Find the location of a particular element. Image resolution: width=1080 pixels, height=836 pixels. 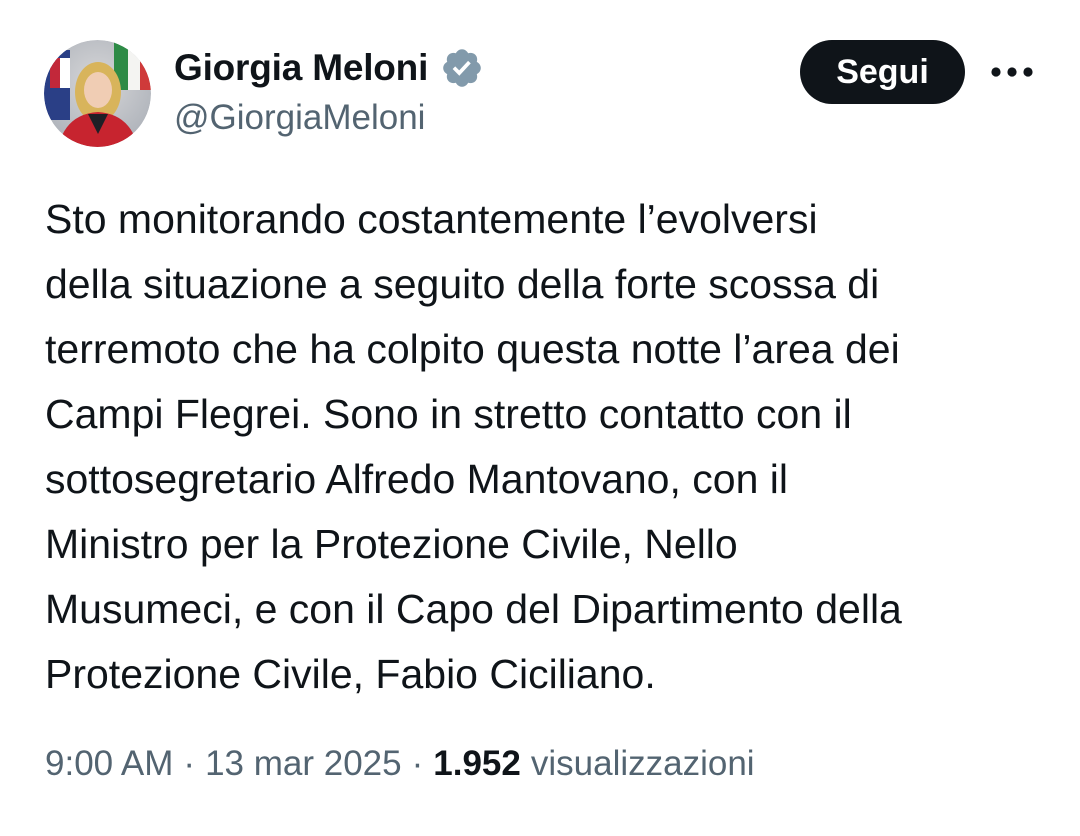

more-horizontal-icon is located at coordinates (1012, 72).